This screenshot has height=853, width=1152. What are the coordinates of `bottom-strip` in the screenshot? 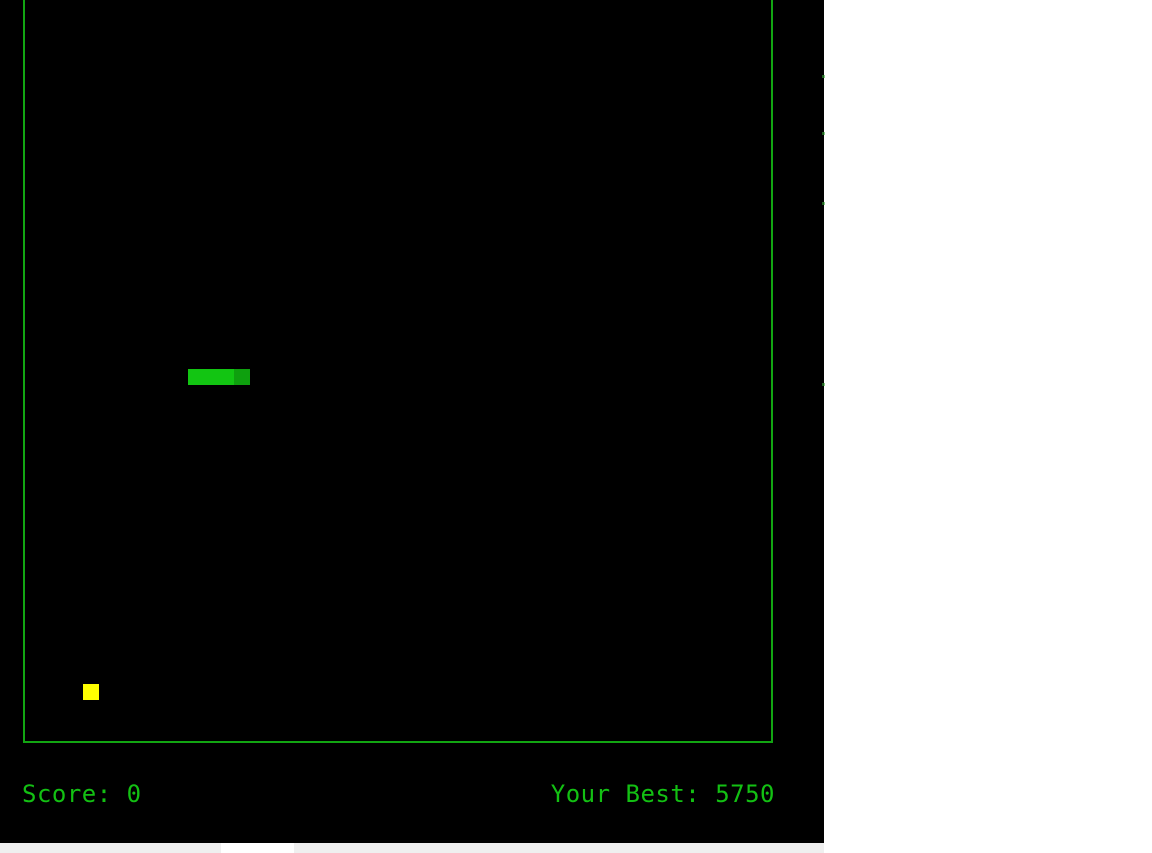 It's located at (412, 848).